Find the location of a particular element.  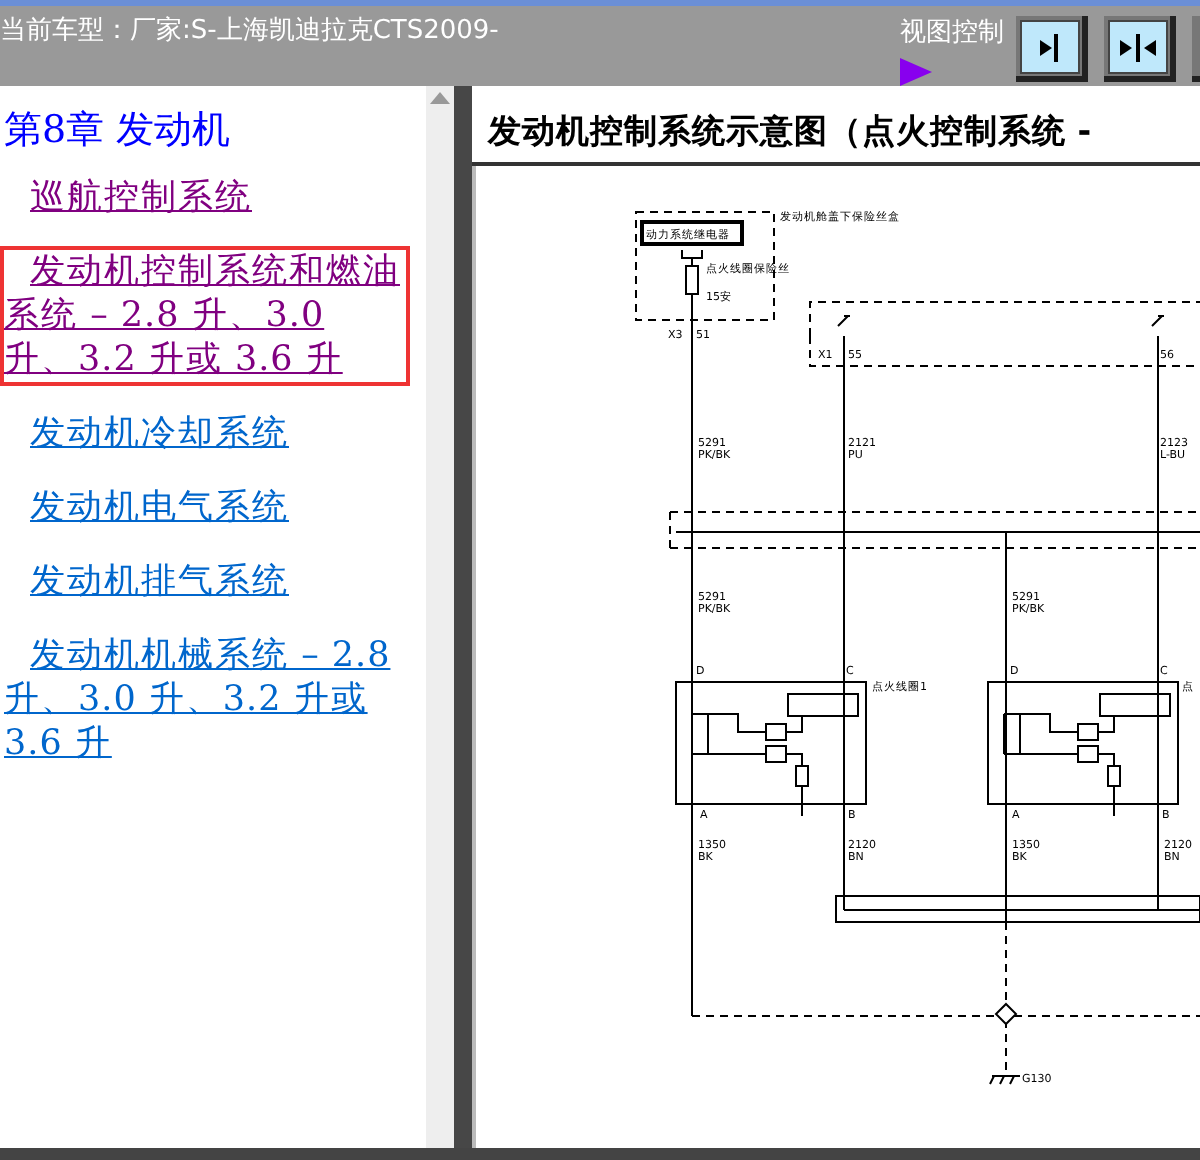

document-title: 发动机控制系统示意图（点火控制系统 - is located at coordinates (836, 126).